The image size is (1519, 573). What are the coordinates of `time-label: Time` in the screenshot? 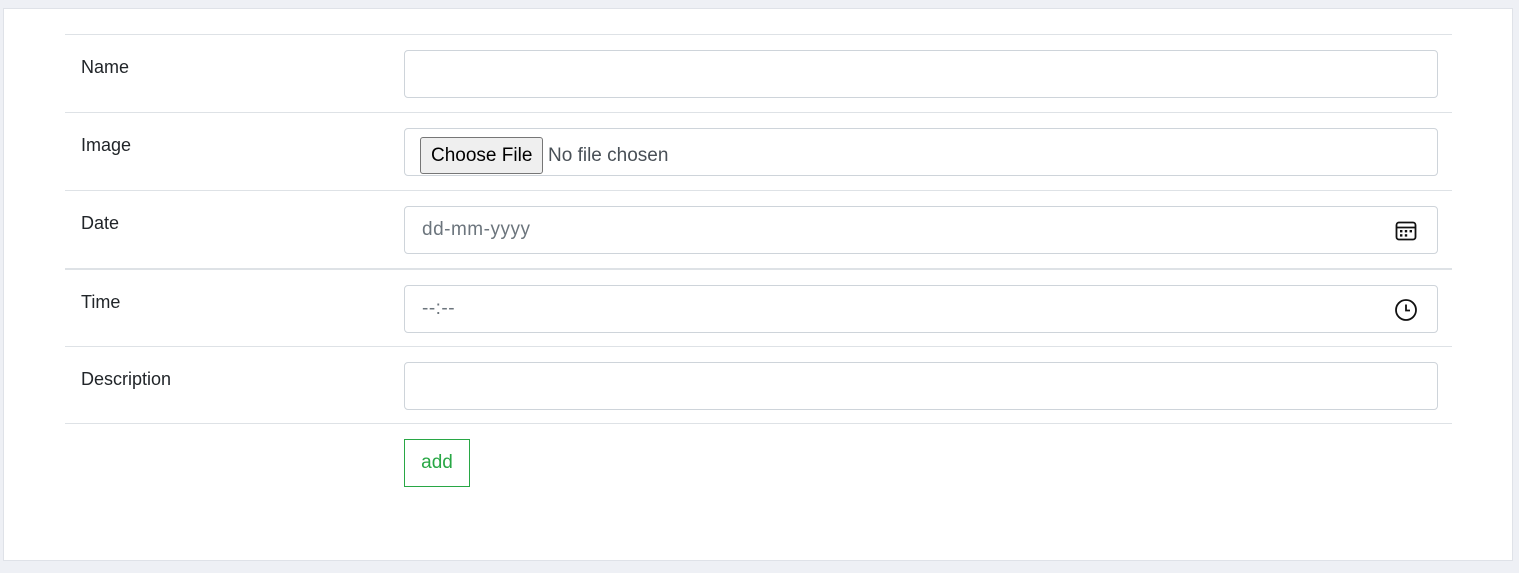 It's located at (101, 302).